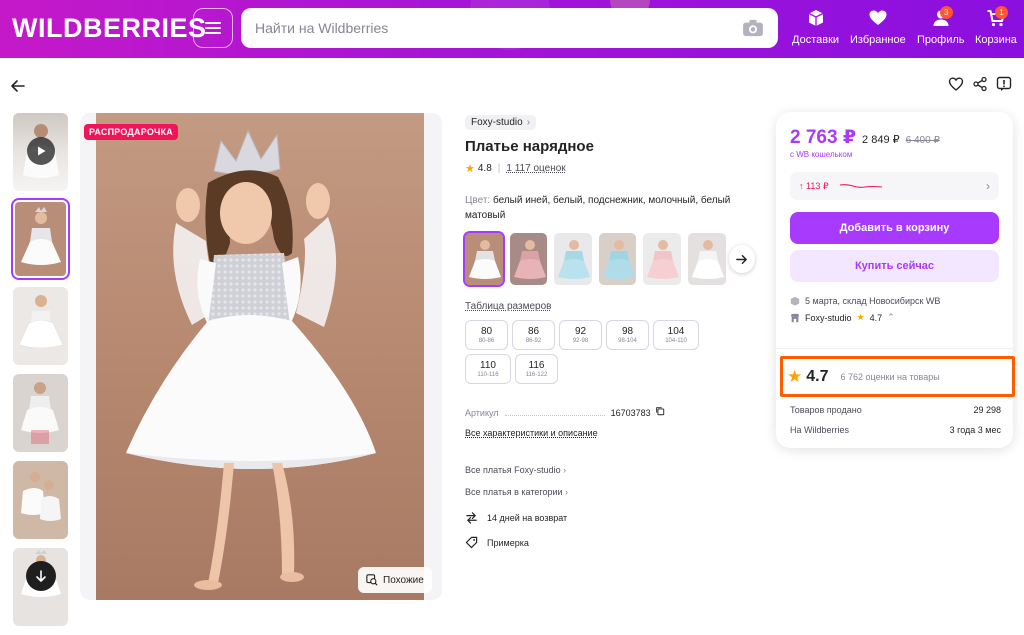 The width and height of the screenshot is (1024, 635). What do you see at coordinates (478, 200) in the screenshot?
I see `color-label: Цвет:` at bounding box center [478, 200].